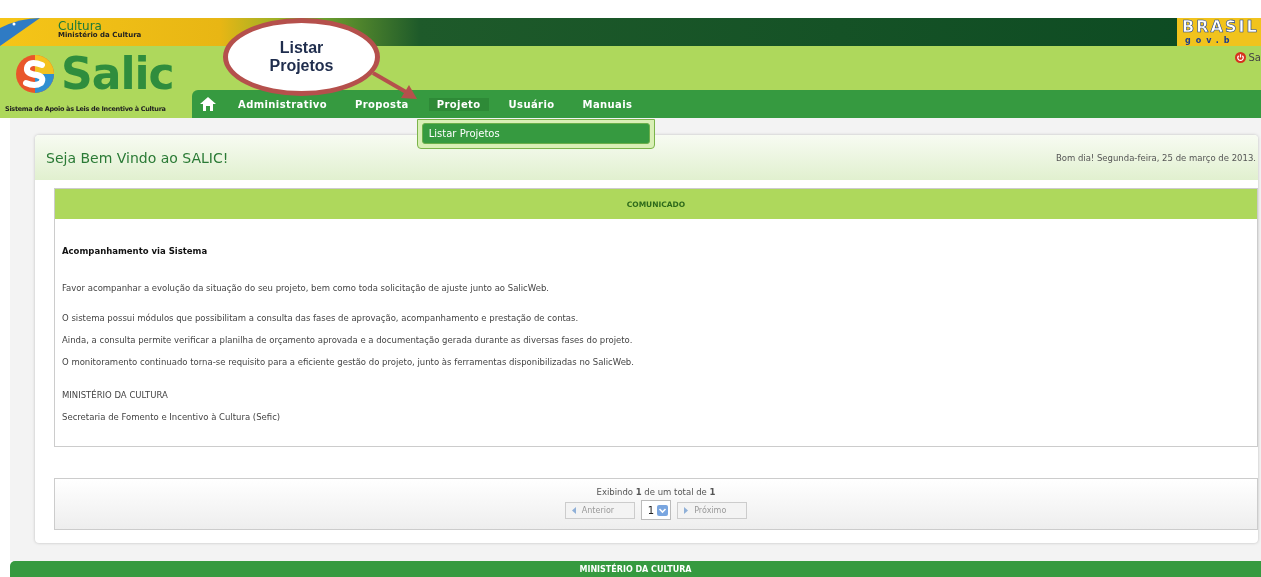 This screenshot has width=1261, height=577. Describe the element at coordinates (635, 570) in the screenshot. I see `footer-text: MINISTÉRIO DA CULTURA` at that location.